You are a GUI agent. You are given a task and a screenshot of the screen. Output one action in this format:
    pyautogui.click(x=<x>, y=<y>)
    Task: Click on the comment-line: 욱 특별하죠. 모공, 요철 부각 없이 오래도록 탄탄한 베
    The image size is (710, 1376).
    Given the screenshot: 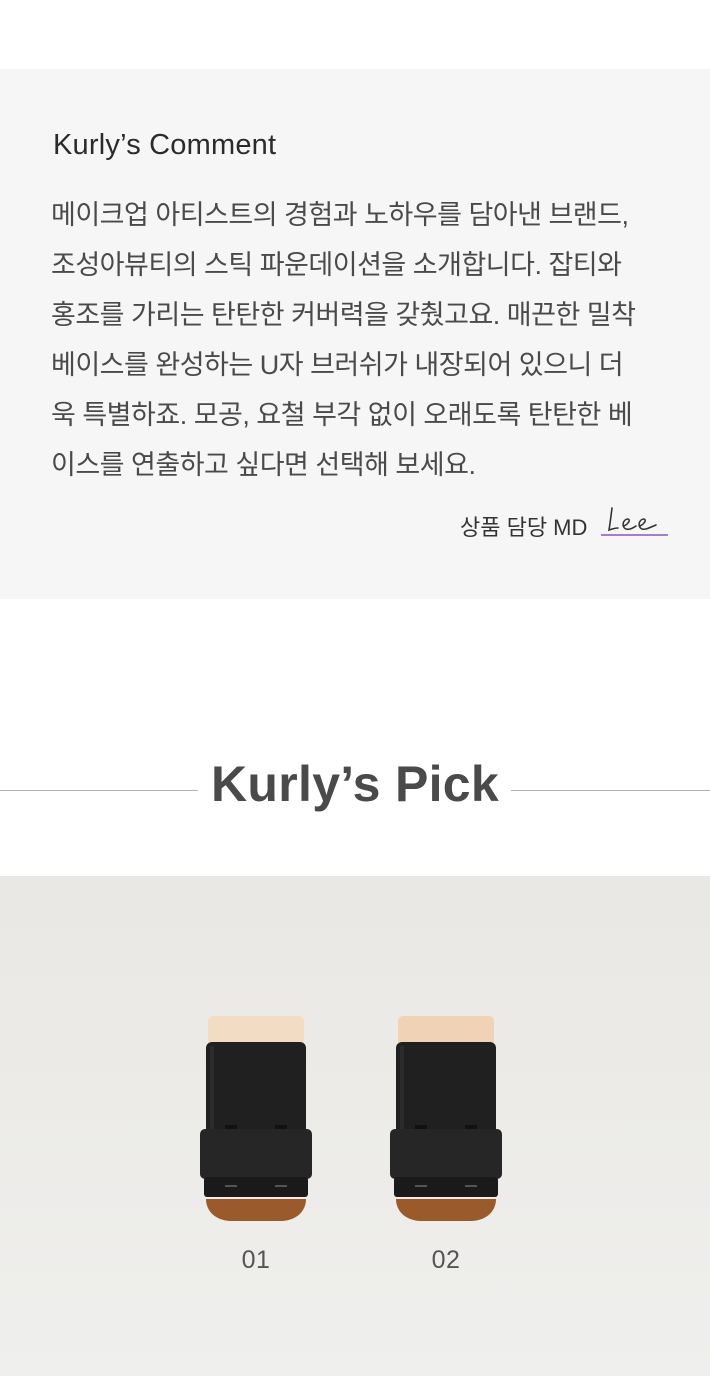 What is the action you would take?
    pyautogui.click(x=342, y=415)
    